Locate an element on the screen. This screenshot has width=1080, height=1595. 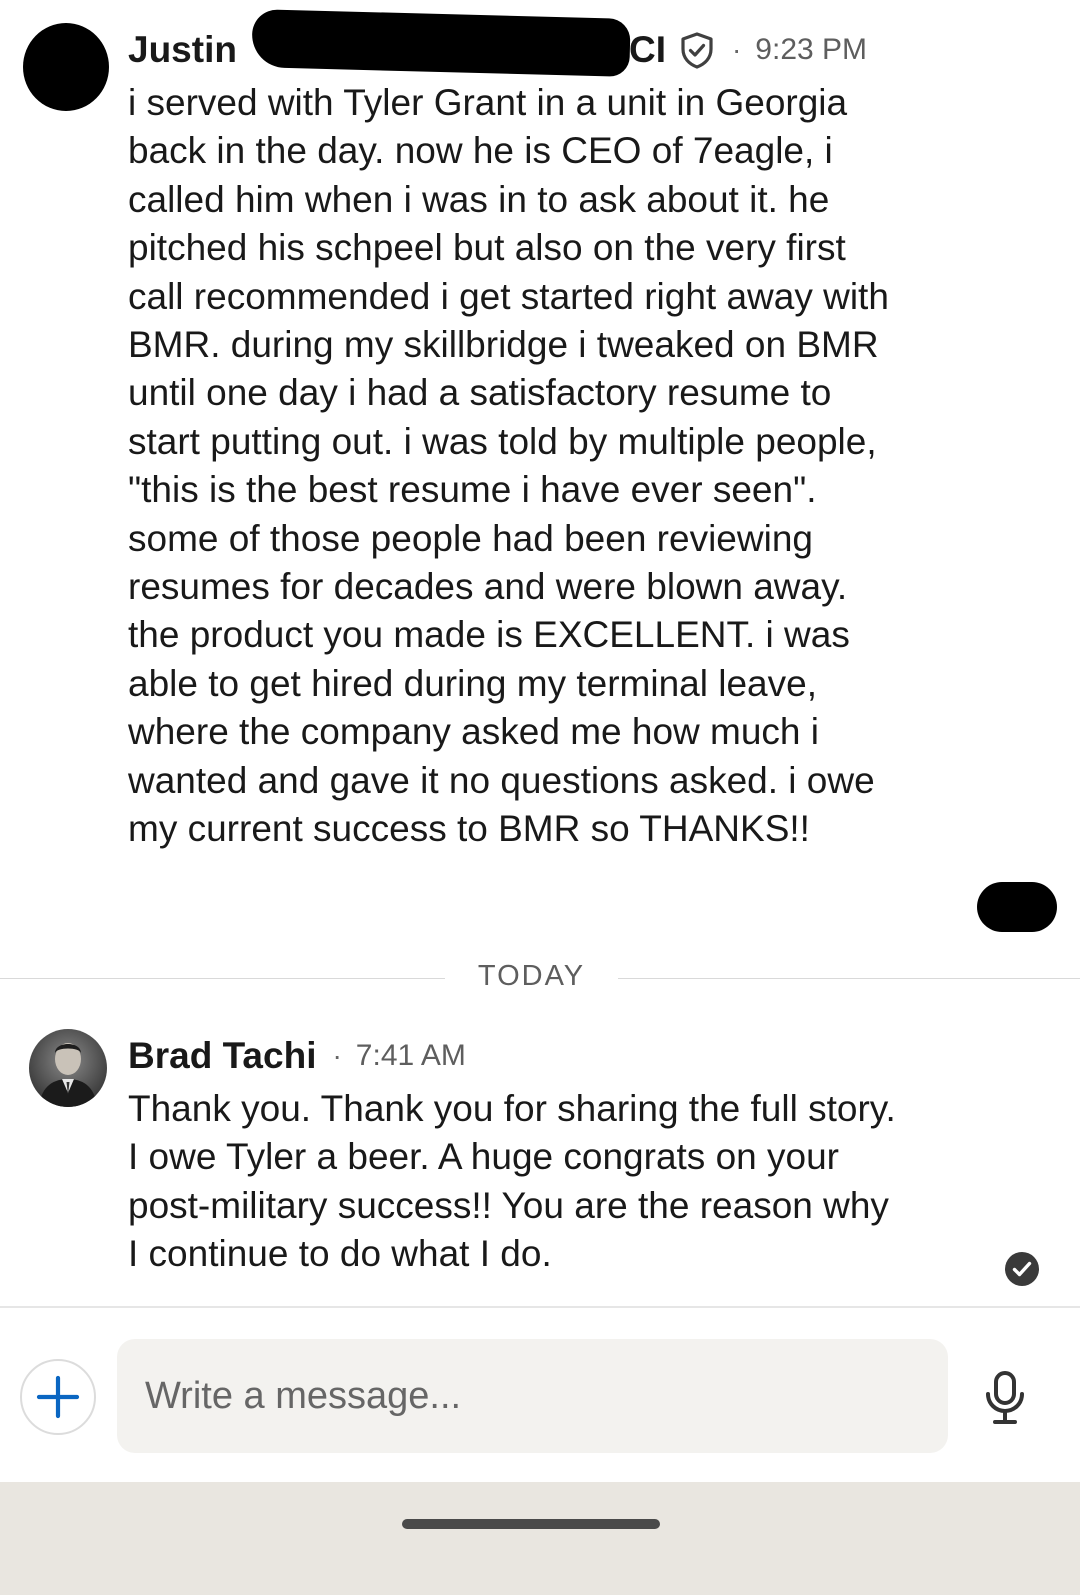
composer-divider is located at coordinates (540, 1307).